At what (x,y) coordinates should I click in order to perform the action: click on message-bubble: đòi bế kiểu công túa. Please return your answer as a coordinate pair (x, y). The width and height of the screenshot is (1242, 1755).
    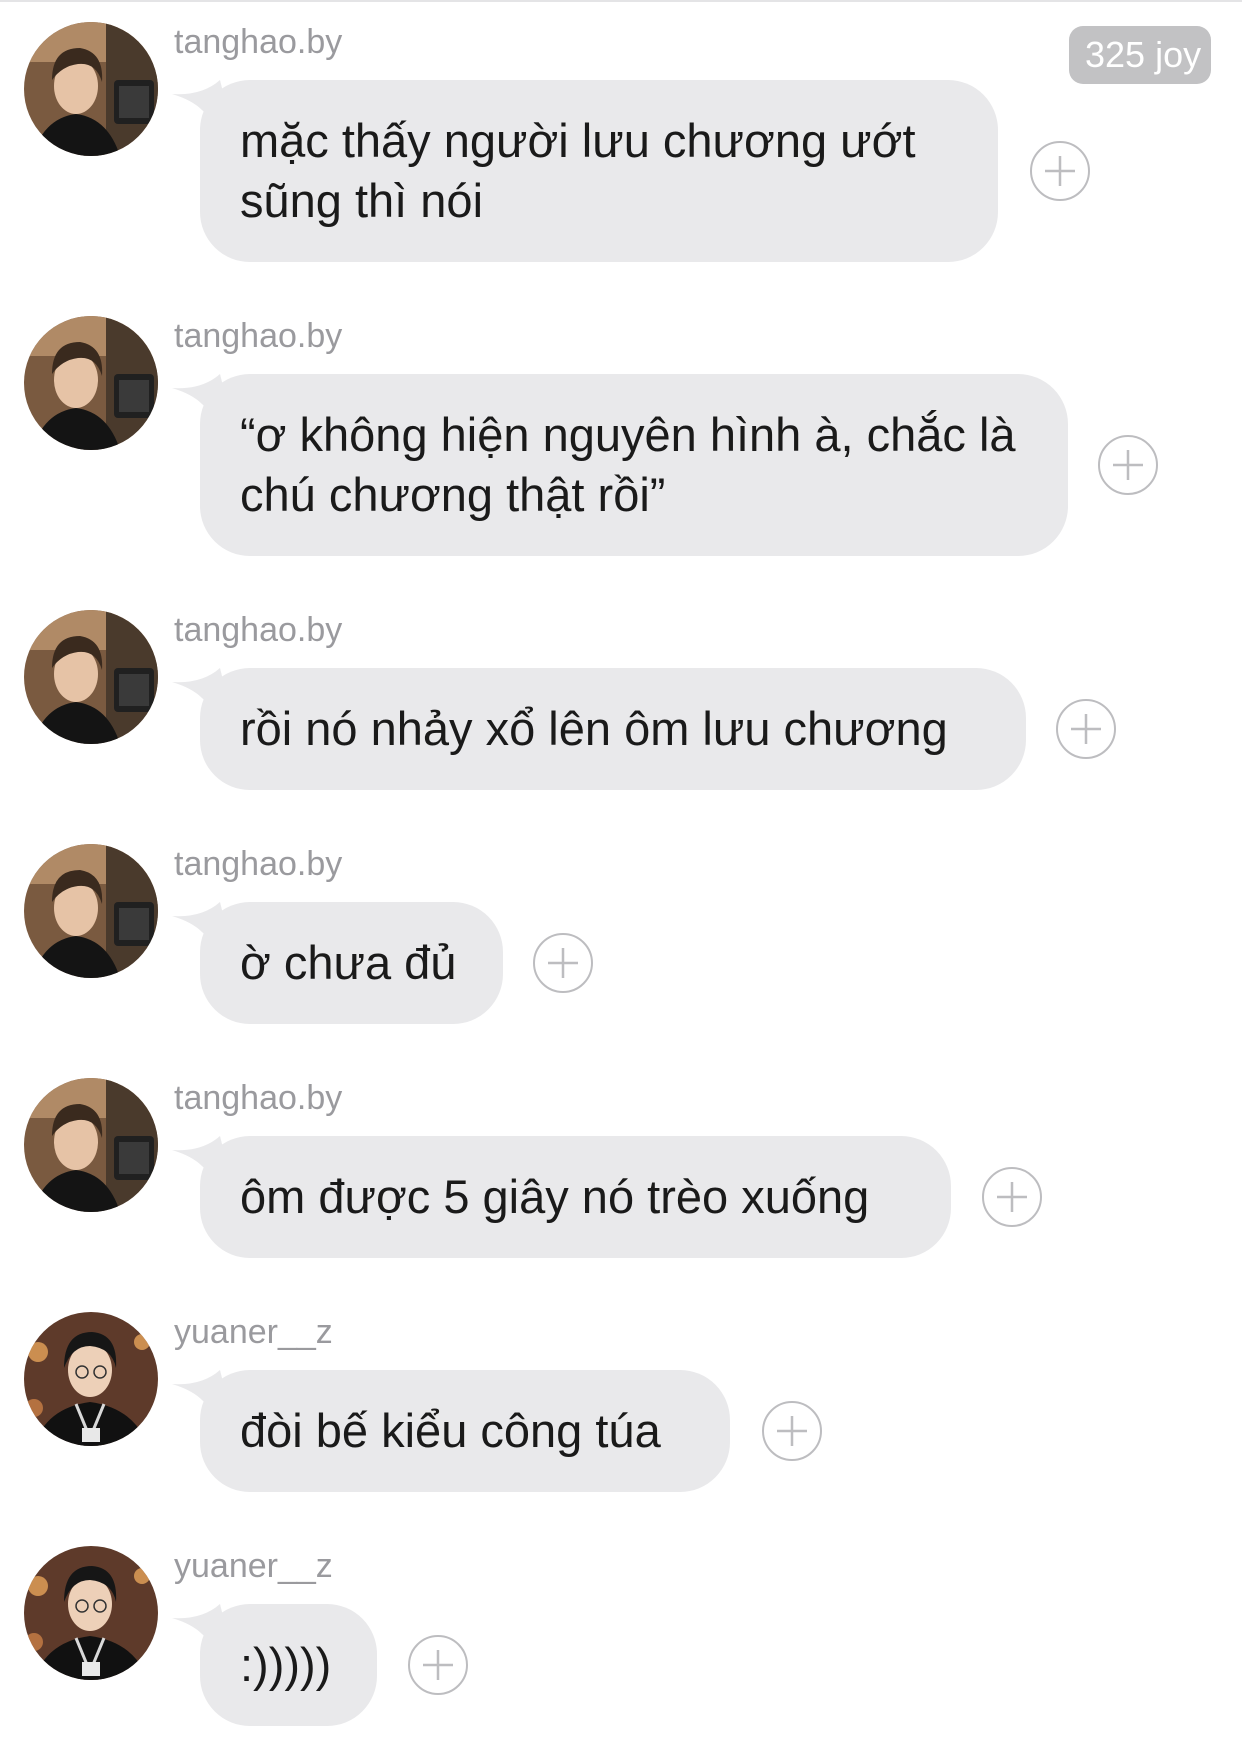
    Looking at the image, I should click on (451, 1431).